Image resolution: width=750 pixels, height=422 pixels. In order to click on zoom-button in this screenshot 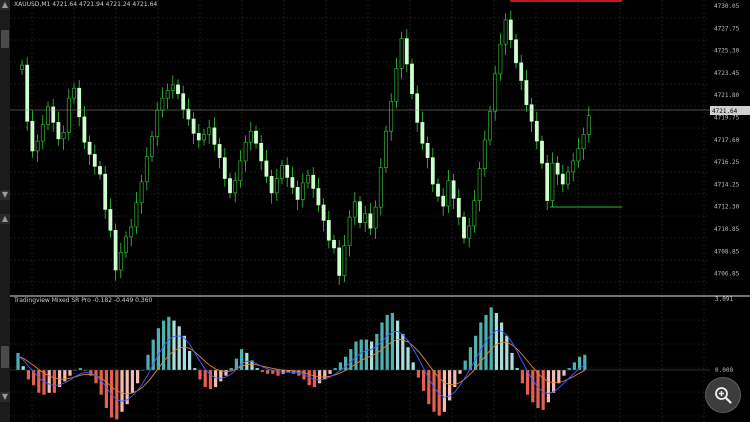, I will do `click(723, 395)`.